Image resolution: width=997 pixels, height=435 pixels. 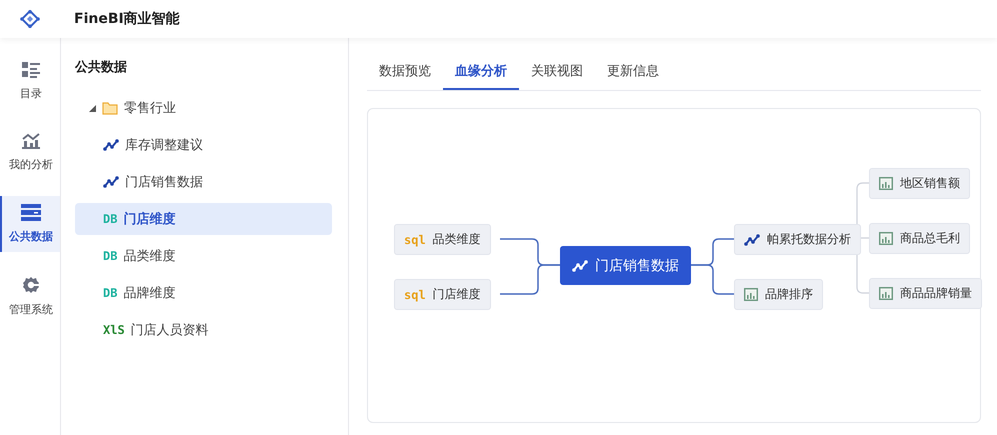 I want to click on lineage-node: sql 品类维度, so click(x=442, y=239).